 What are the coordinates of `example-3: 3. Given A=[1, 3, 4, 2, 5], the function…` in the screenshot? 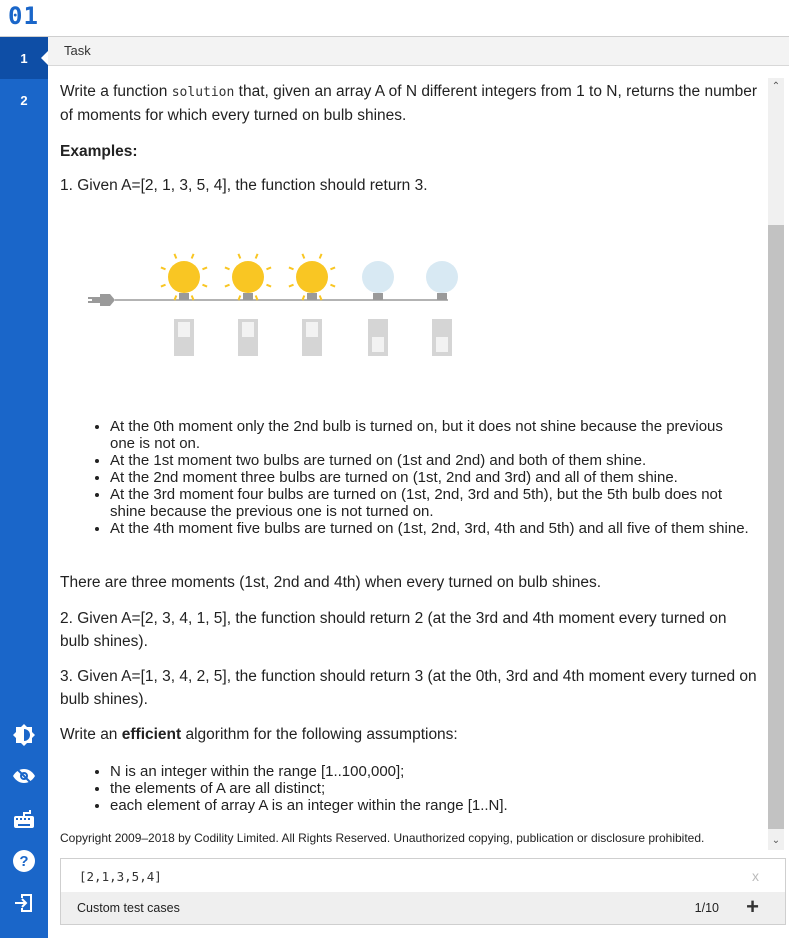 It's located at (408, 688).